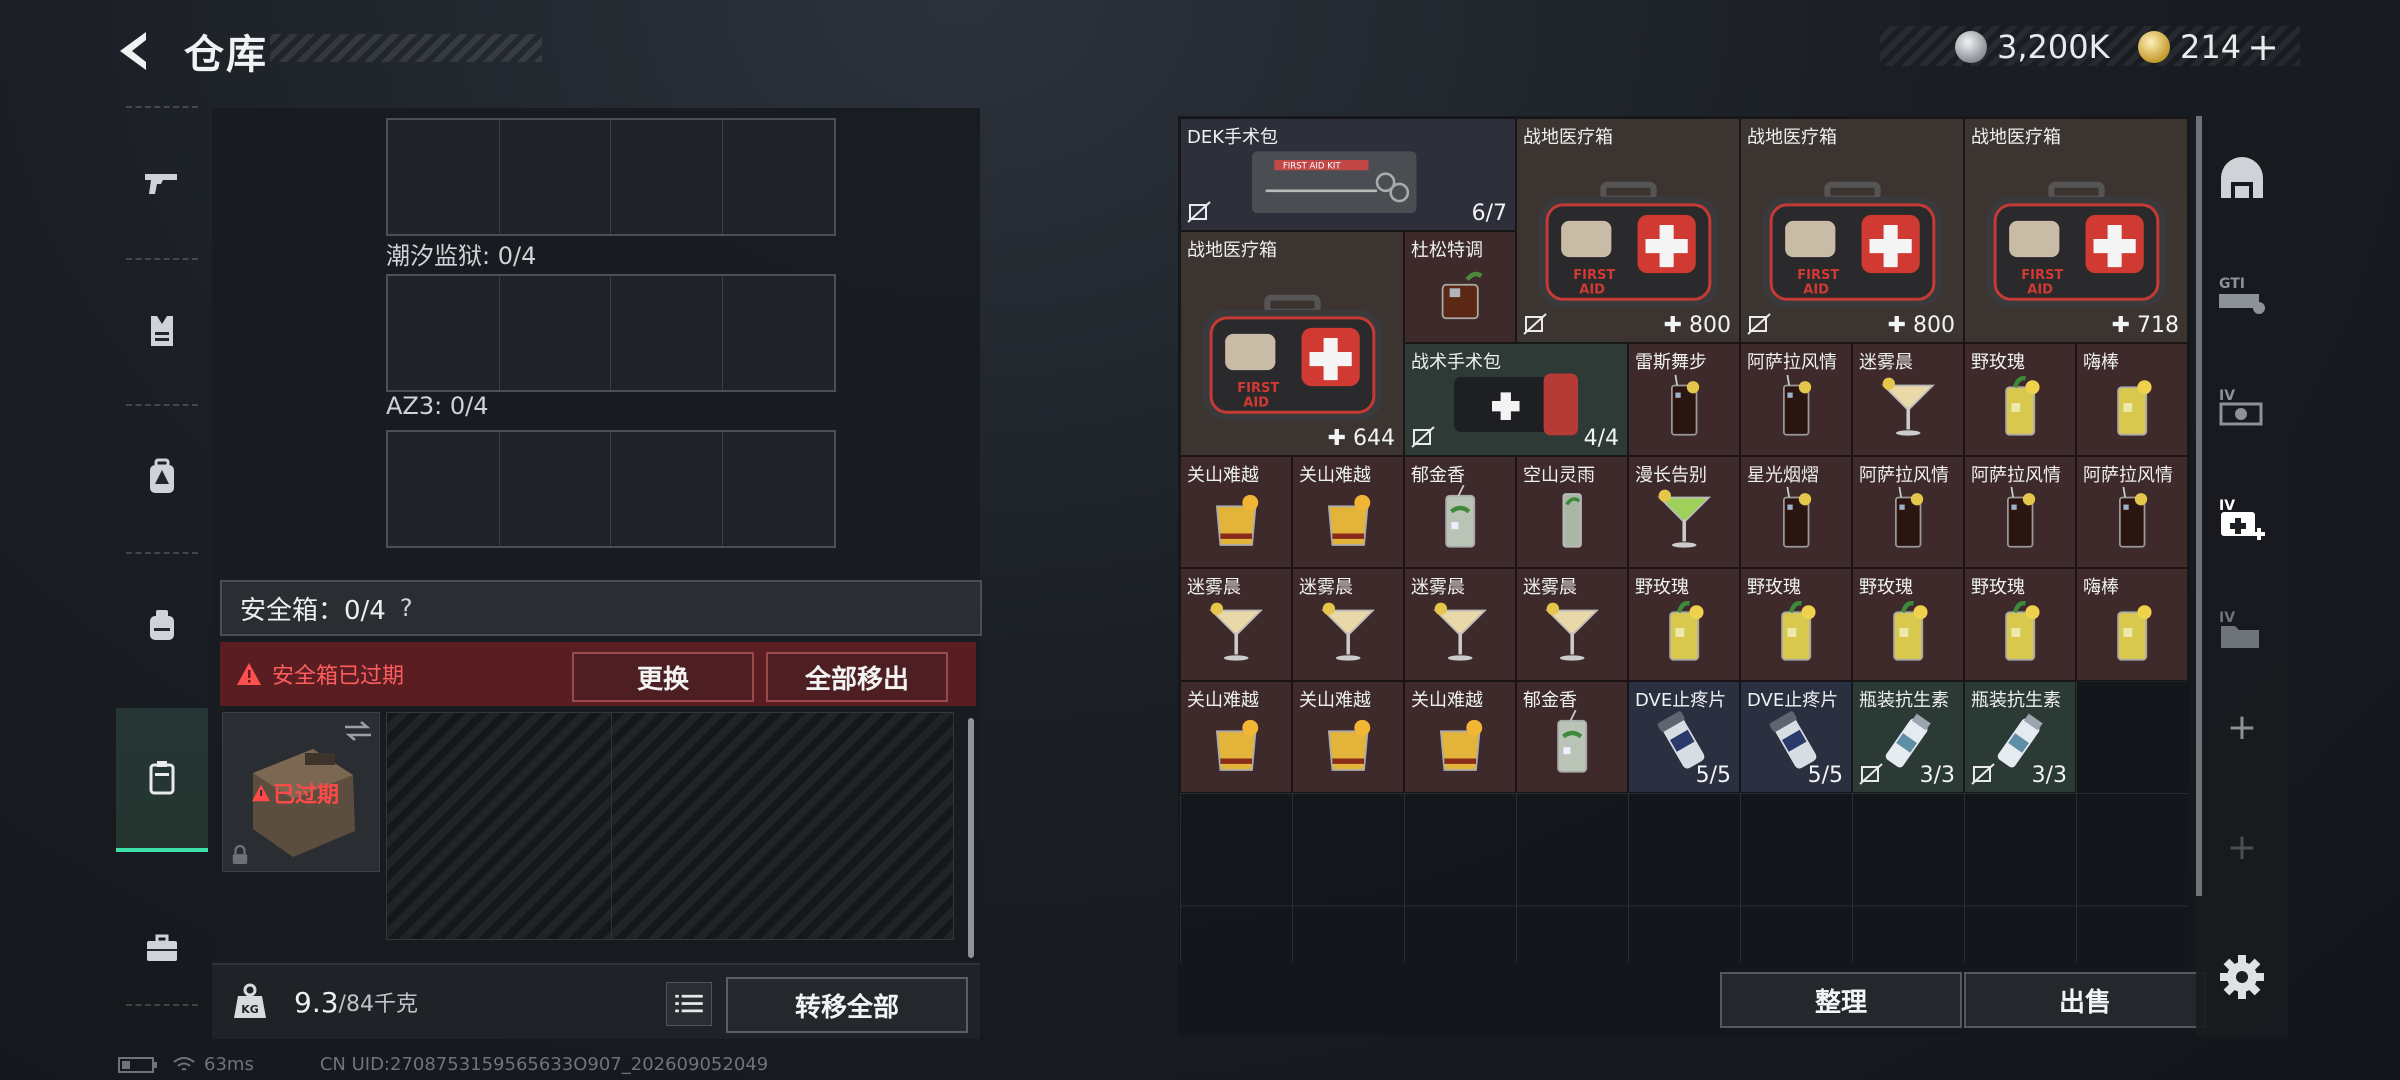 The image size is (2400, 1080). Describe the element at coordinates (2022, 405) in the screenshot. I see `lemon-cocktail-icon` at that location.